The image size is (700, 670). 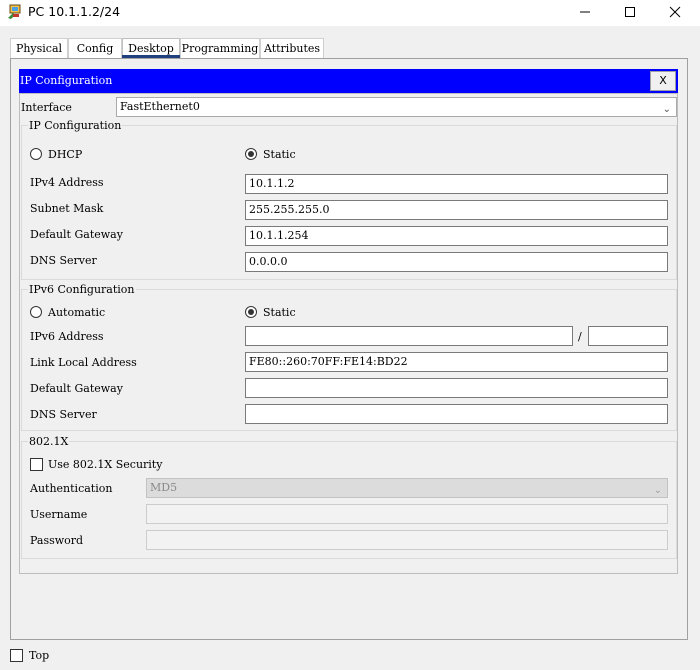 I want to click on tab-physical: Physical, so click(x=39, y=48).